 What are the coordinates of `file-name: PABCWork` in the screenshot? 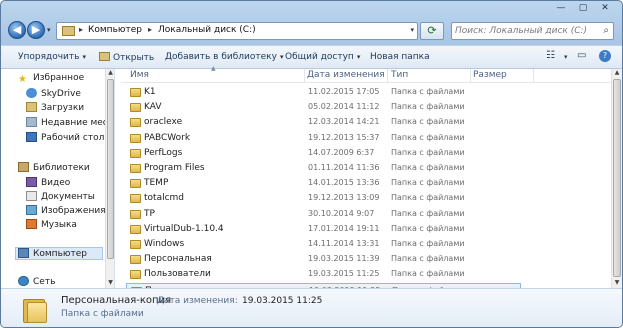 It's located at (167, 137).